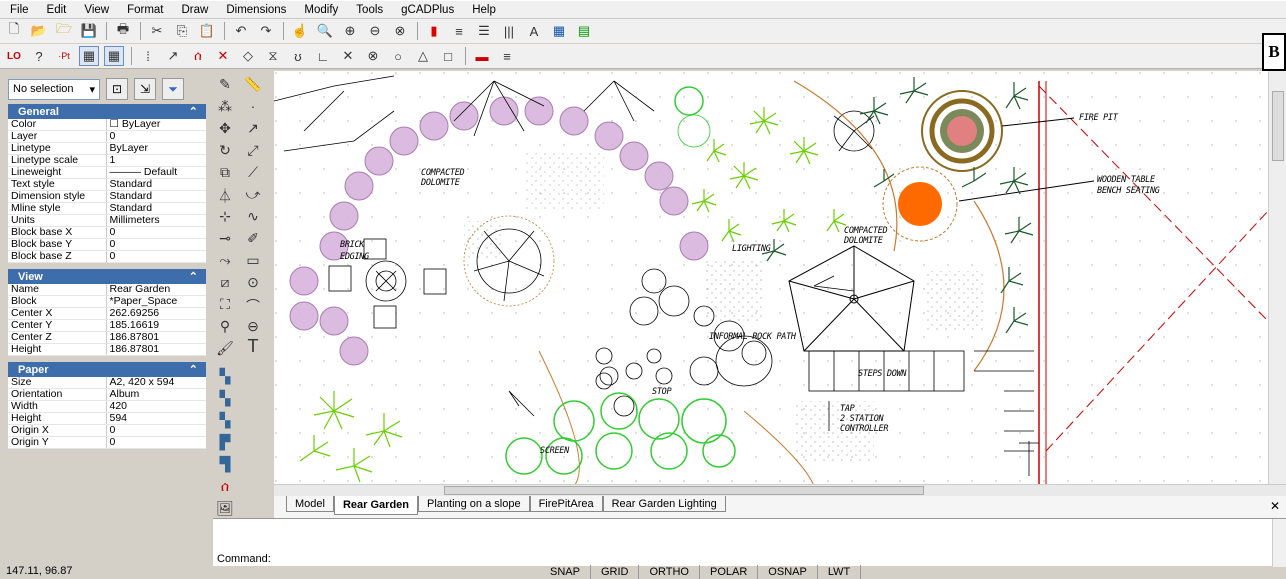  What do you see at coordinates (273, 56) in the screenshot?
I see `snap-midpoint-icon: ⧖` at bounding box center [273, 56].